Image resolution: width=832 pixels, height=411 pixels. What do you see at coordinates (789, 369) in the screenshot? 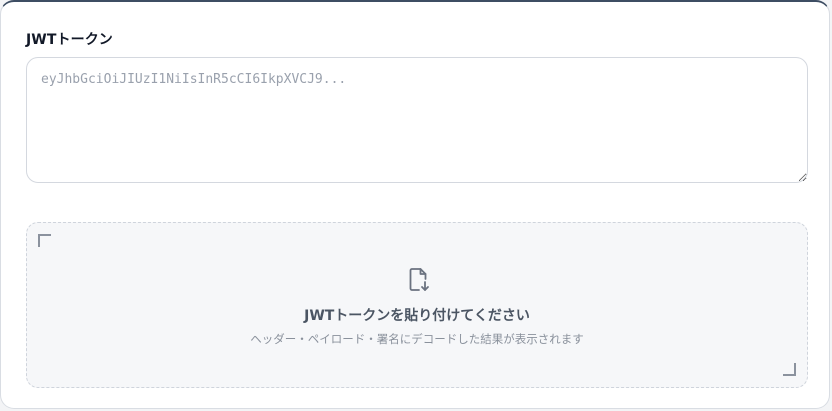
I see `corner-bottom-right-decoration` at bounding box center [789, 369].